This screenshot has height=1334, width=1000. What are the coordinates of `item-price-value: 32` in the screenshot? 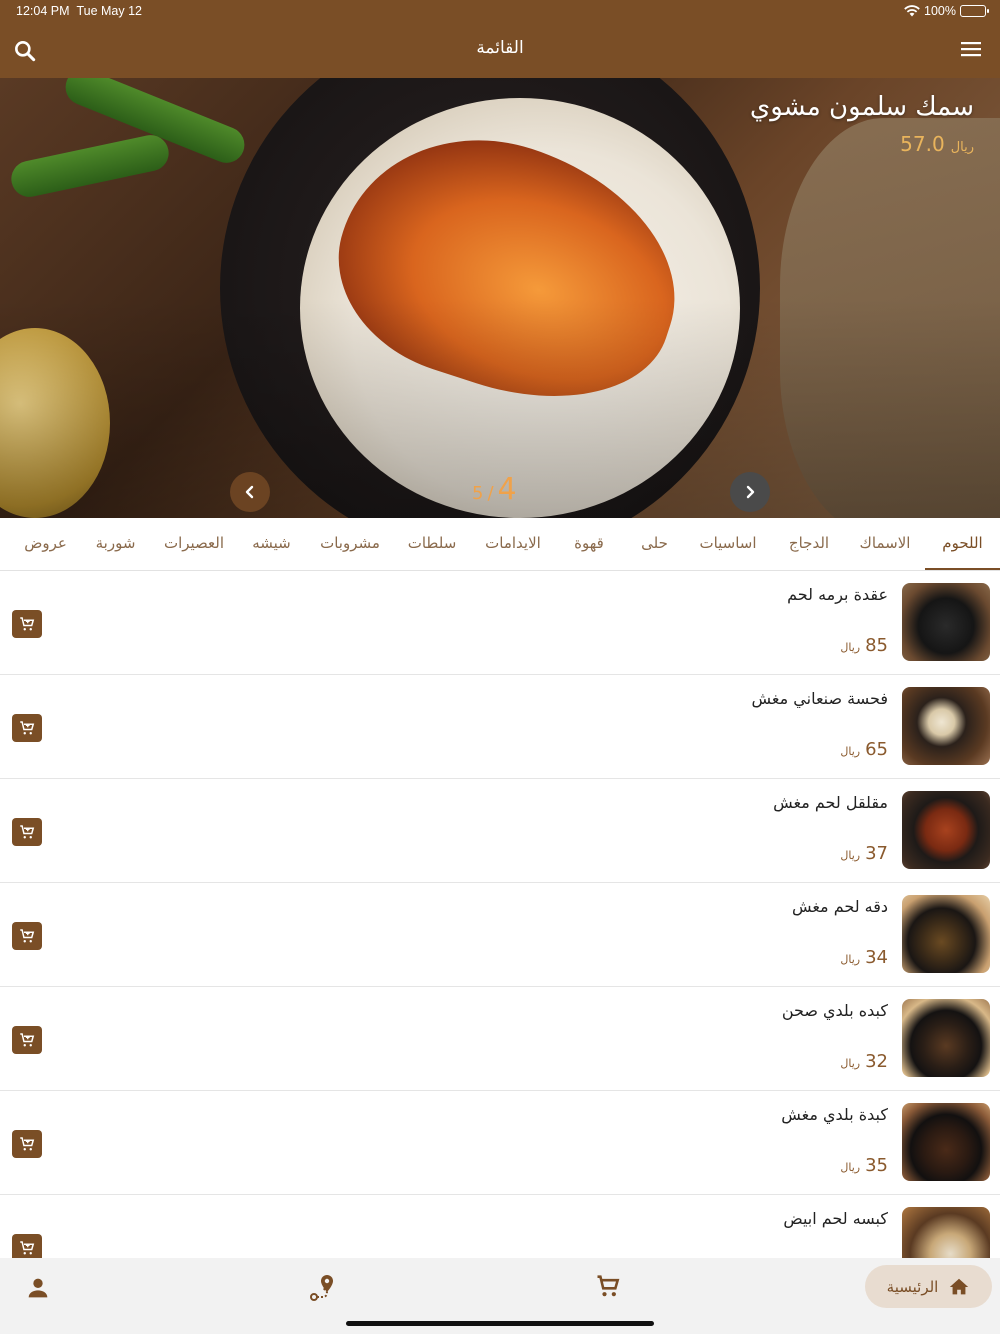 It's located at (876, 1061).